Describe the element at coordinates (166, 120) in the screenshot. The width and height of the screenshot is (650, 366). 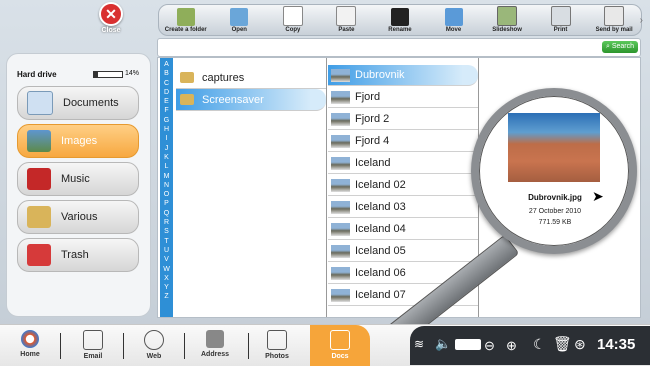
I see `alphabet-letter: G` at that location.